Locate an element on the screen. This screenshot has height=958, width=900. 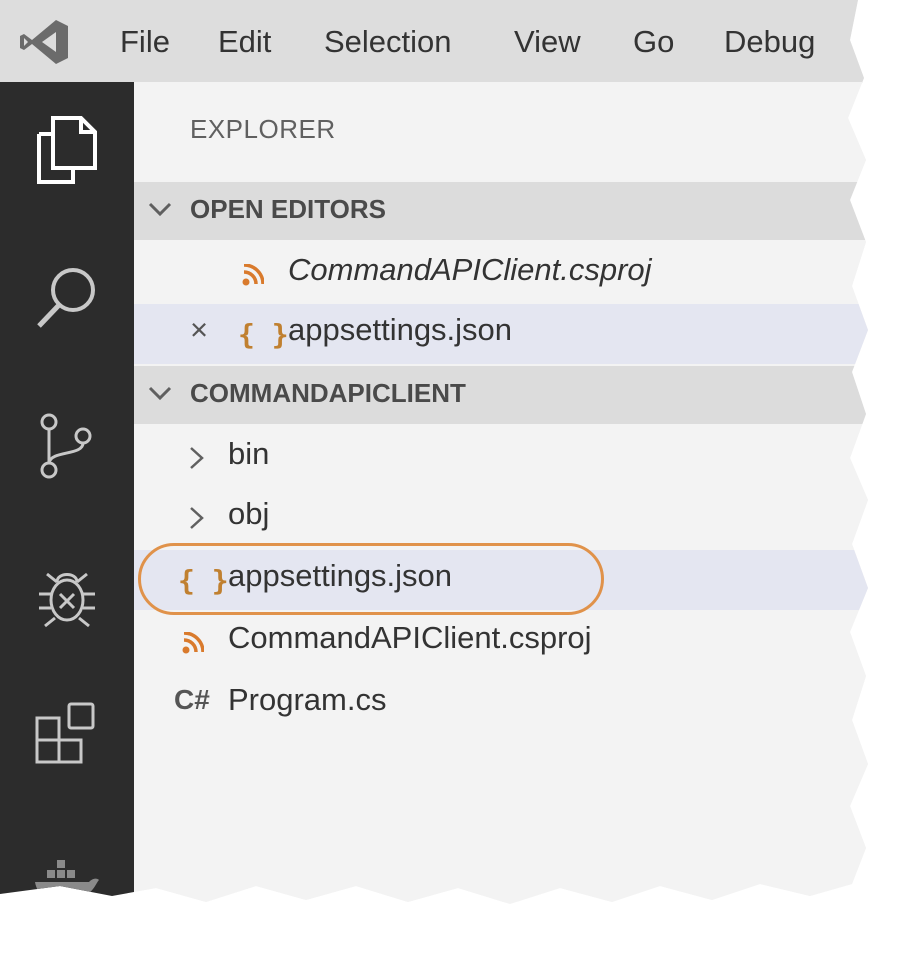
open-editors-label: OPEN EDITORS is located at coordinates (288, 209).